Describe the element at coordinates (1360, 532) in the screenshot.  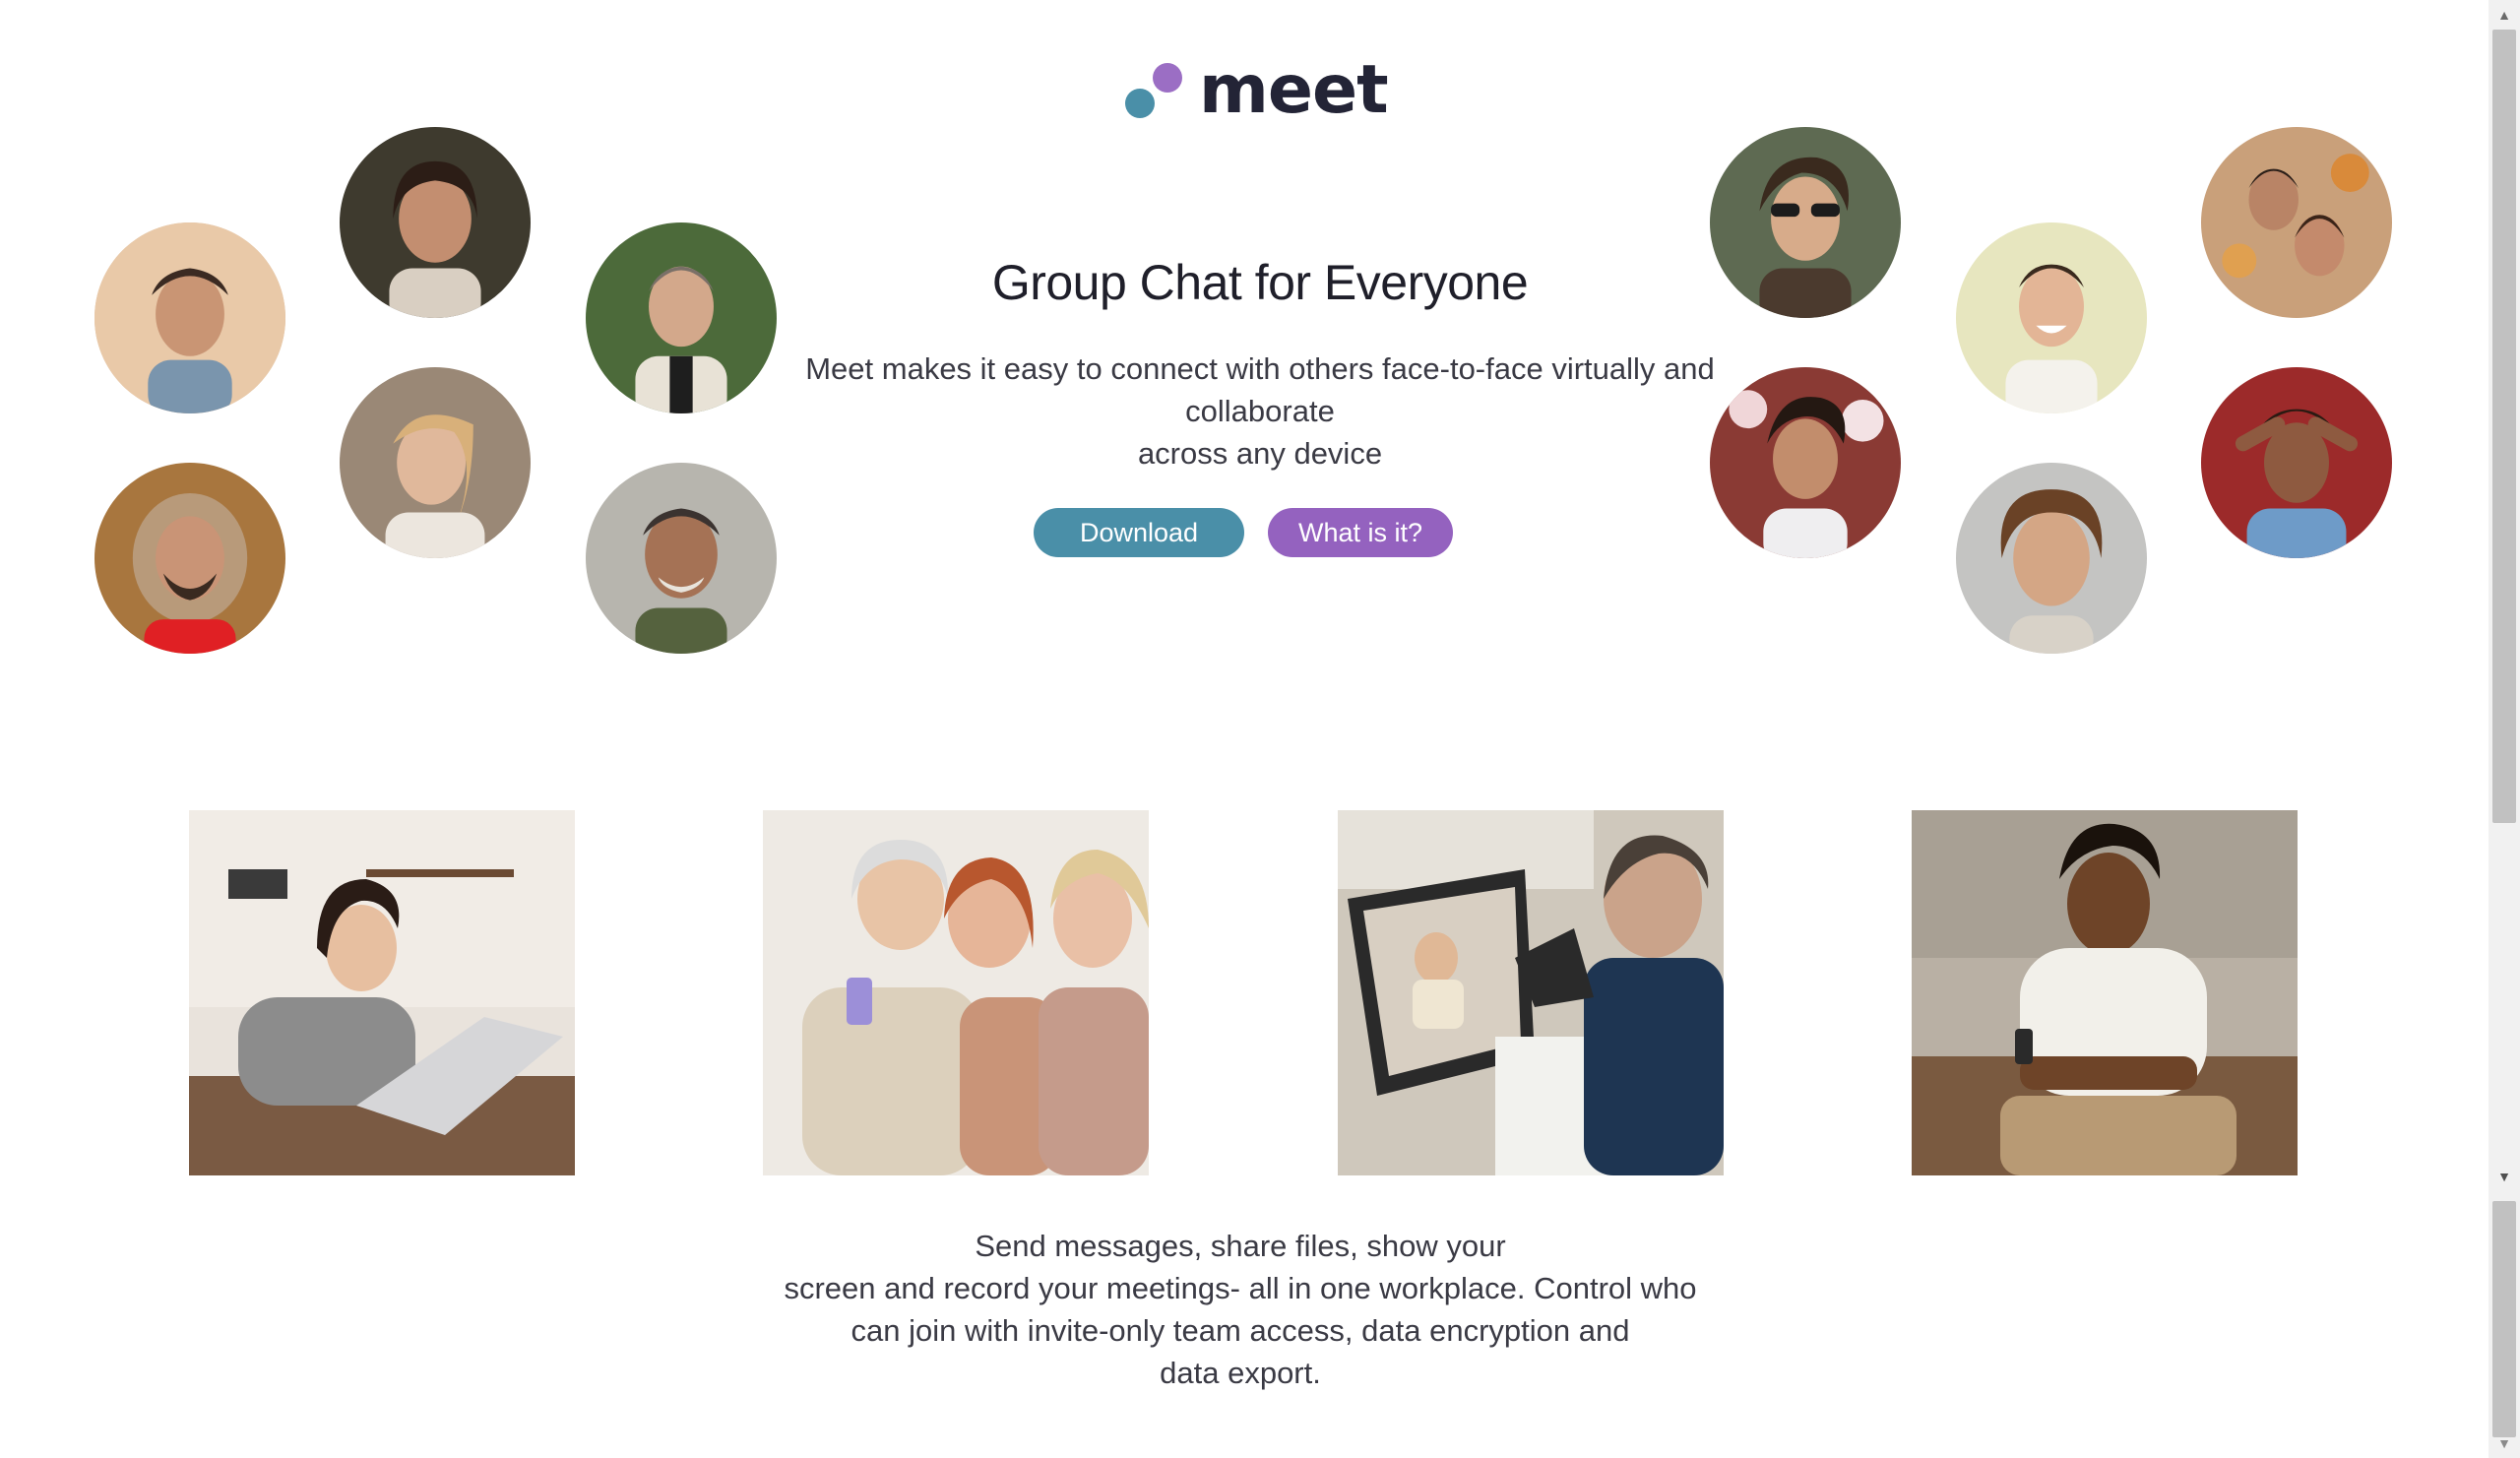
I see `what-is-it-button: What is it?` at that location.